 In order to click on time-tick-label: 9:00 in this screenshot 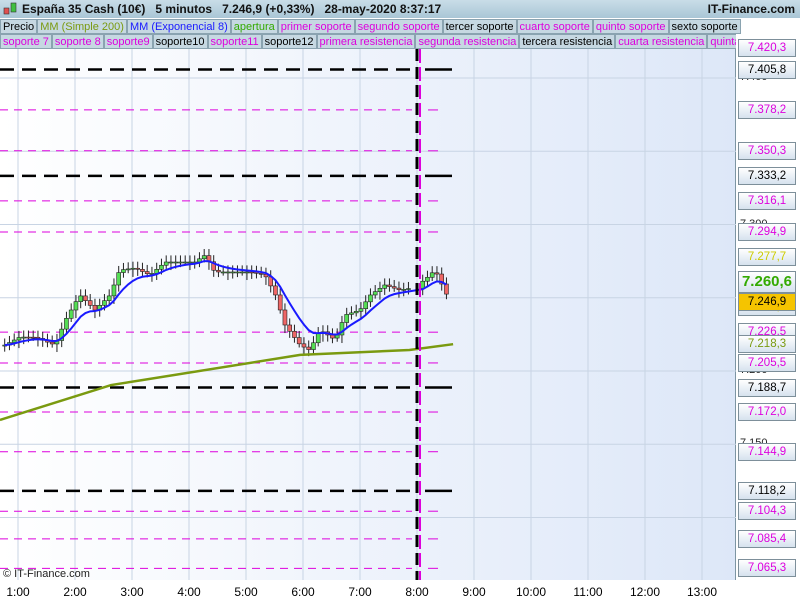, I will do `click(474, 592)`.